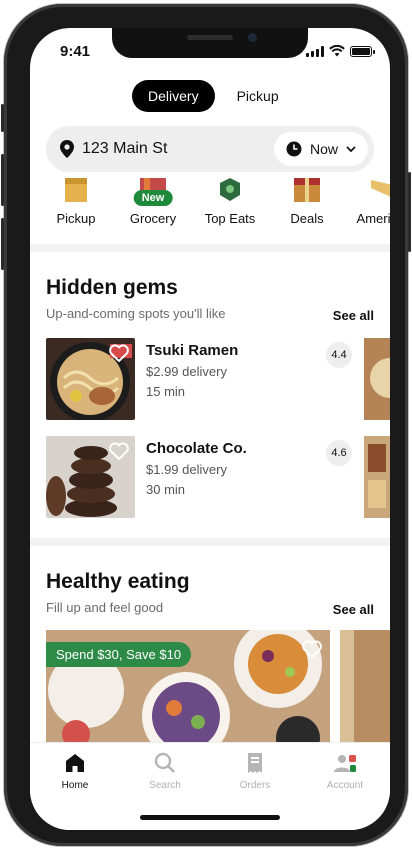 The width and height of the screenshot is (412, 850). I want to click on tab-label: Home, so click(75, 785).